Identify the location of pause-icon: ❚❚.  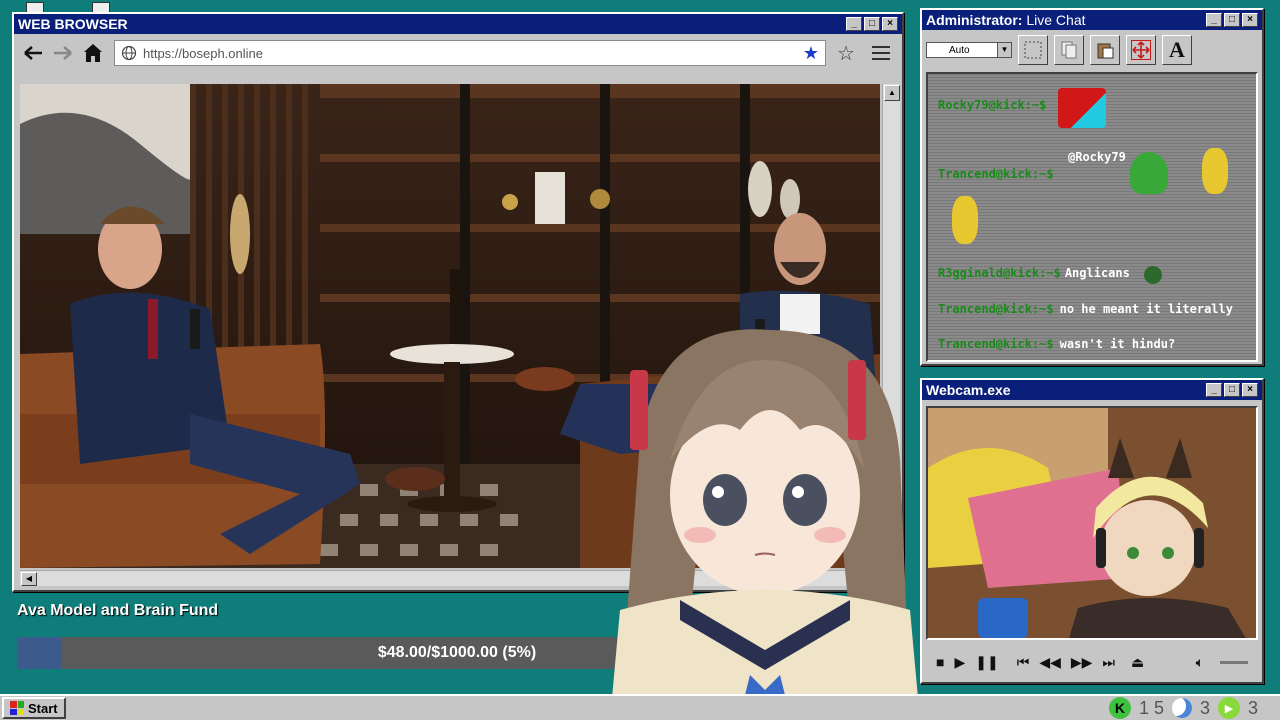
(986, 662).